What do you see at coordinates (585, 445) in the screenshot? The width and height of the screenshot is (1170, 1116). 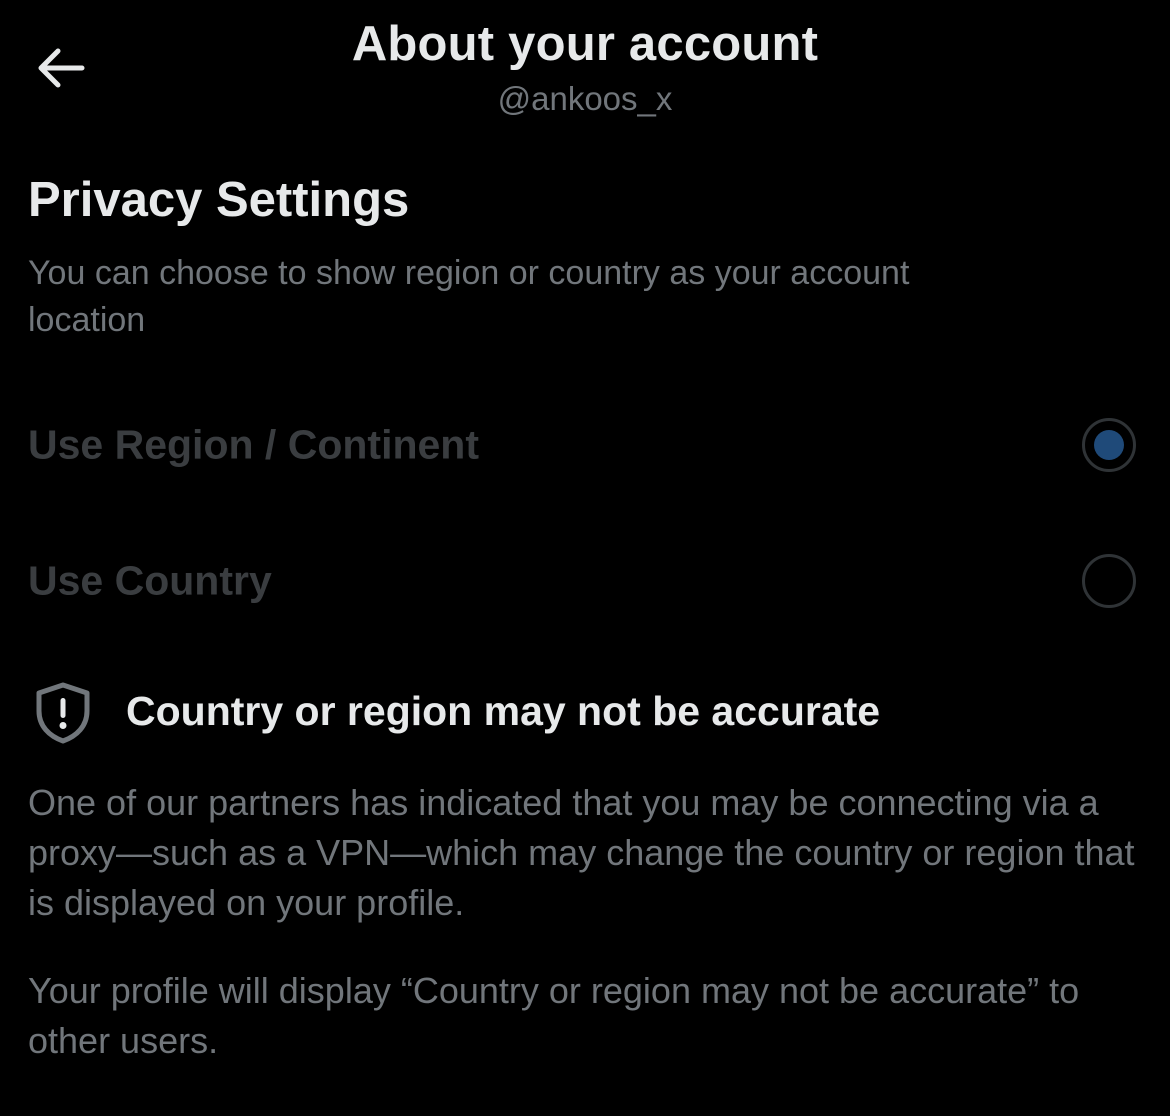 I see `option-use-region: Use Region / Continent` at bounding box center [585, 445].